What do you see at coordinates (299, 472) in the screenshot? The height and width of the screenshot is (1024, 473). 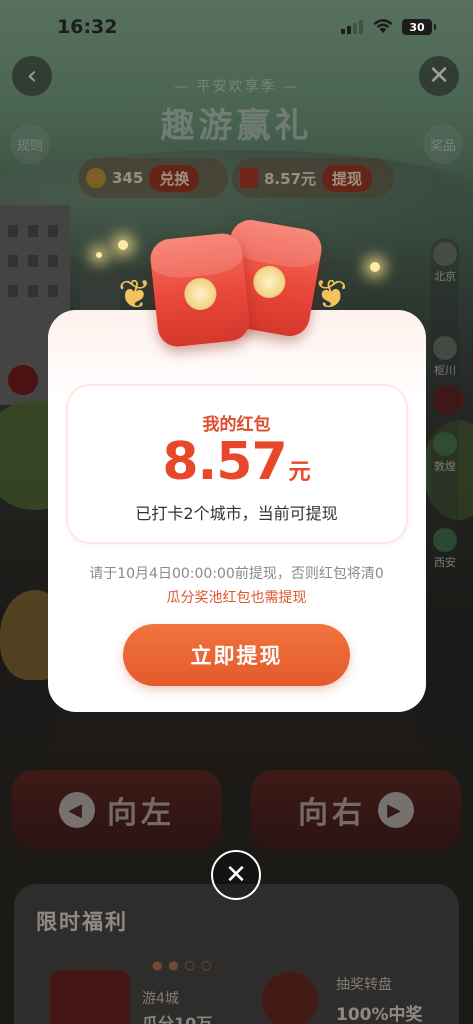 I see `amount-unit: 元` at bounding box center [299, 472].